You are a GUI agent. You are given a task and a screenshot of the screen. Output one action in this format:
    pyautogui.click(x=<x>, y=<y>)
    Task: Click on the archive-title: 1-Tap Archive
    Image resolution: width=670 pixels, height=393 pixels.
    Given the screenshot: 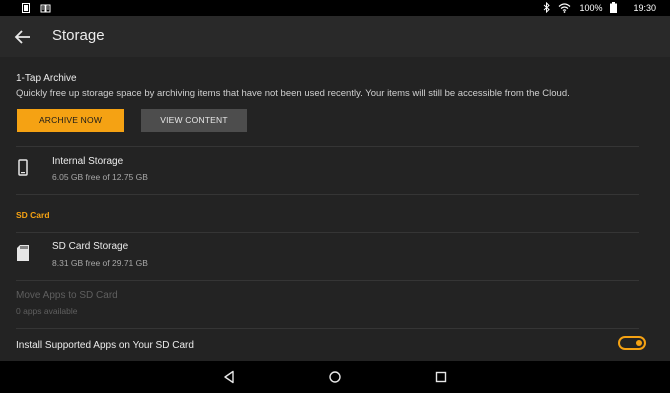 What is the action you would take?
    pyautogui.click(x=46, y=78)
    